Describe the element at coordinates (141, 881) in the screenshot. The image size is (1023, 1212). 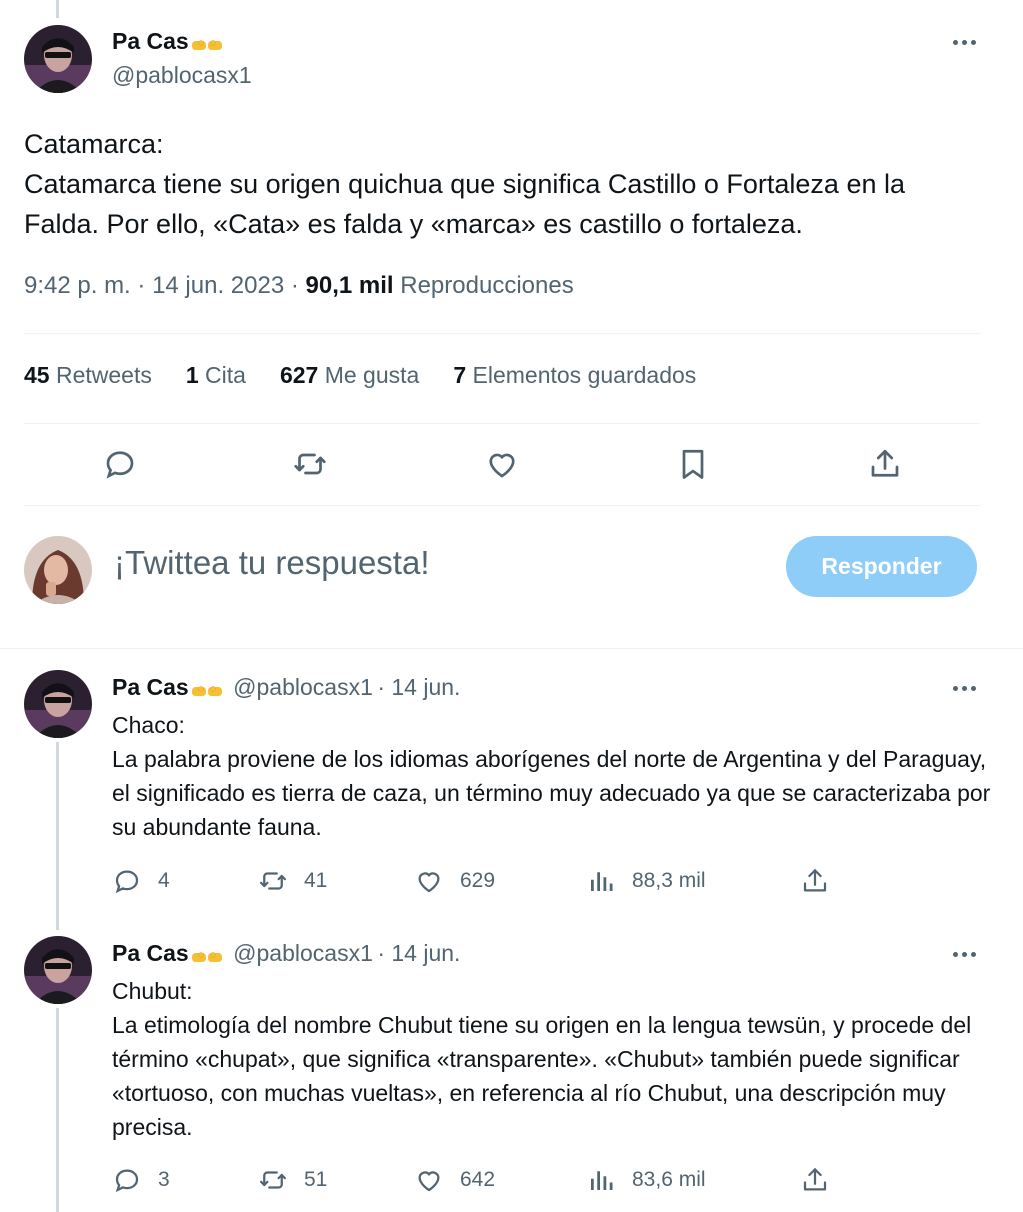
I see `reply-reply-action: 4` at that location.